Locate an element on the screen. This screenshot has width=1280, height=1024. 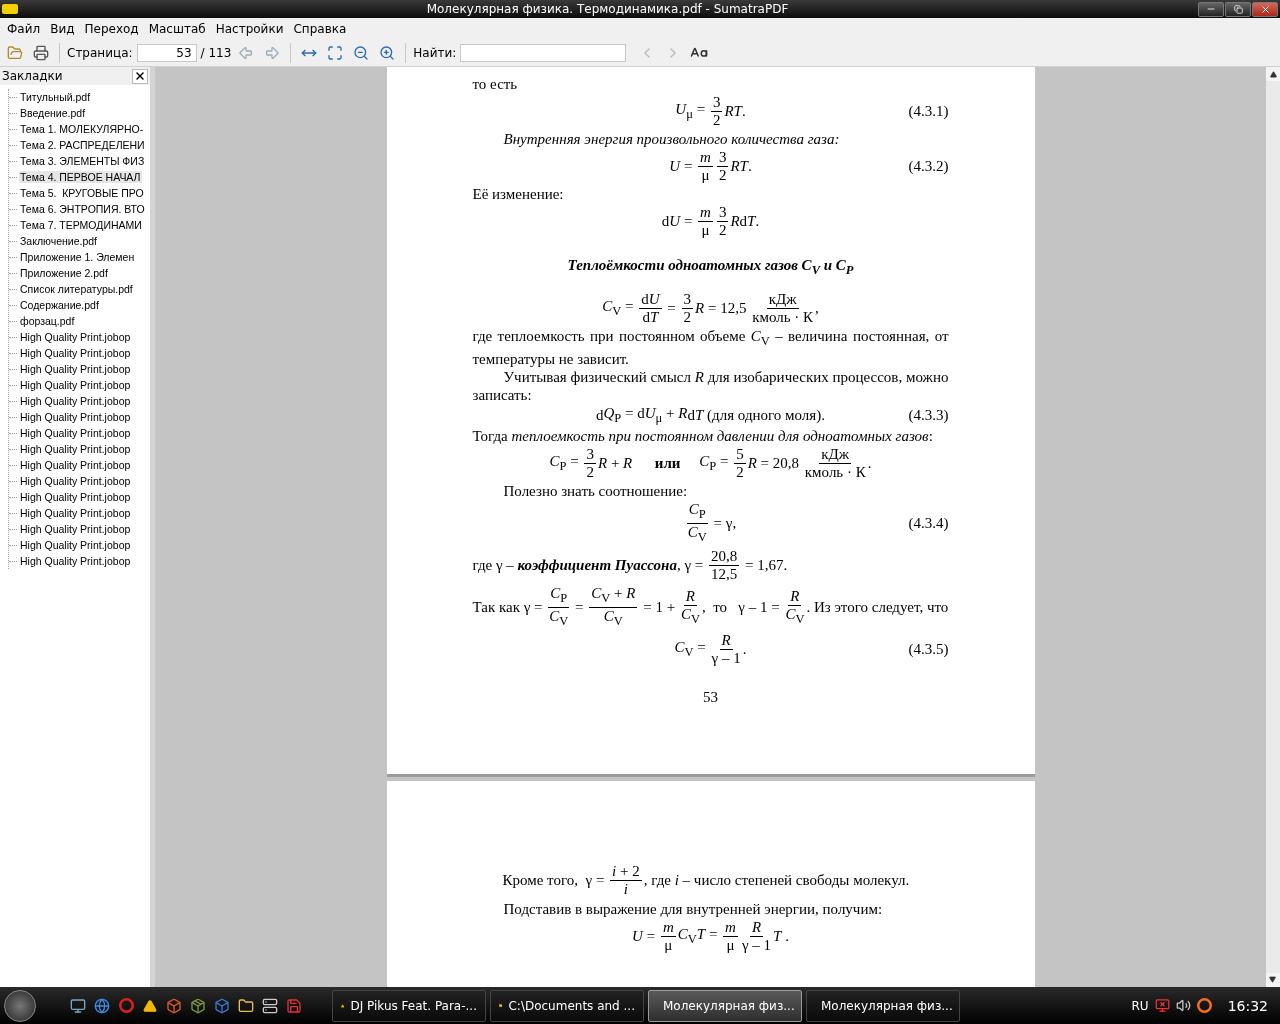
equation-number: (4.3.5) is located at coordinates (928, 649).